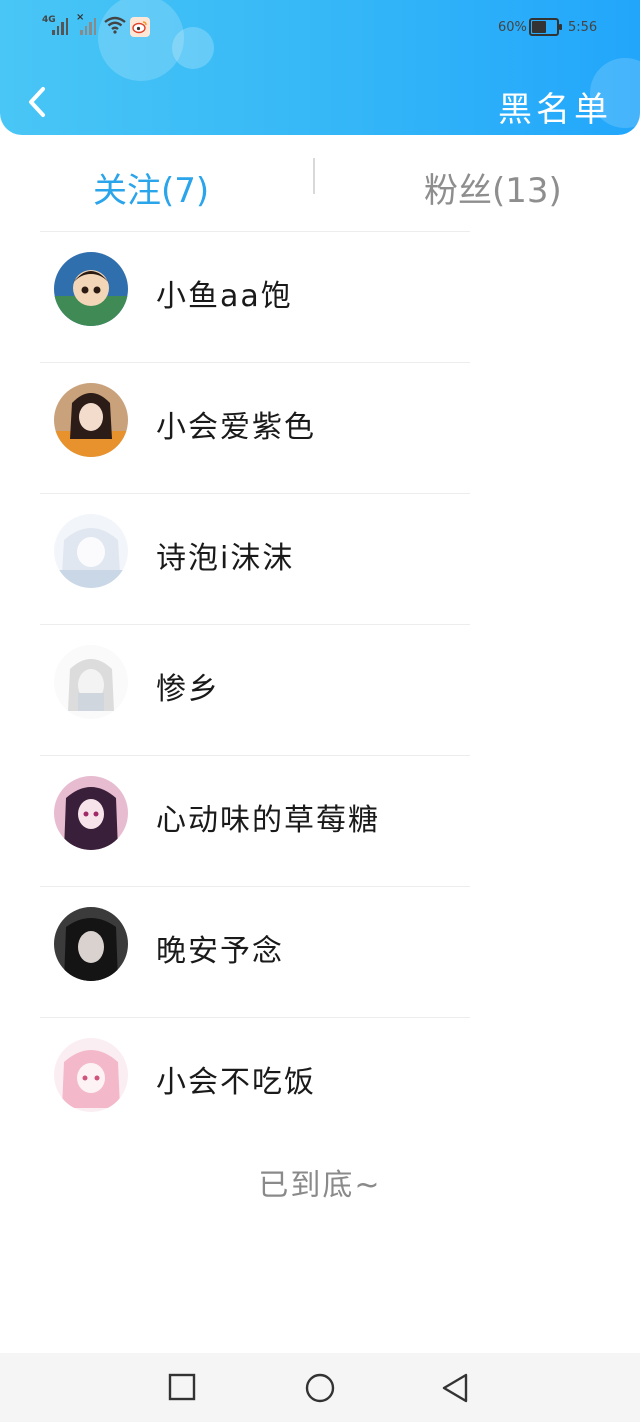  I want to click on wifi-icon, so click(115, 25).